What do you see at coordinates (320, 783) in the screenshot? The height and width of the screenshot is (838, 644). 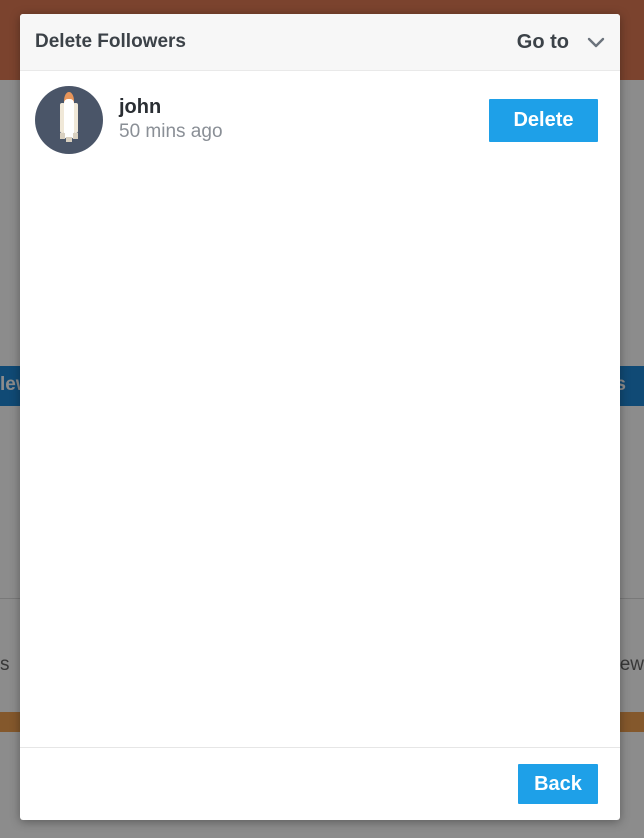 I see `modal-footer: Back` at bounding box center [320, 783].